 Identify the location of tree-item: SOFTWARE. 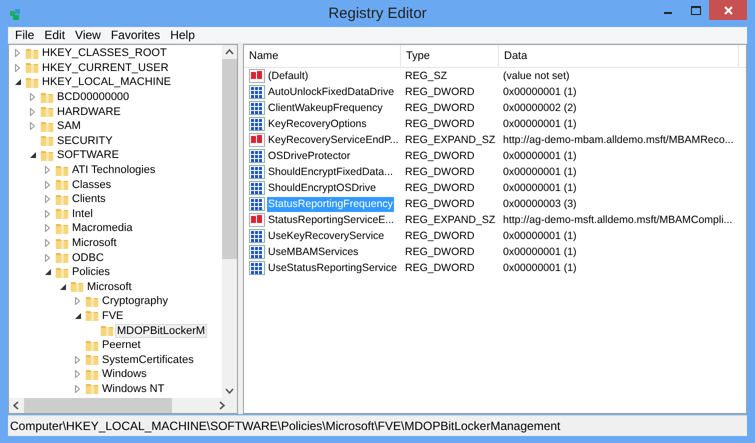
(88, 155).